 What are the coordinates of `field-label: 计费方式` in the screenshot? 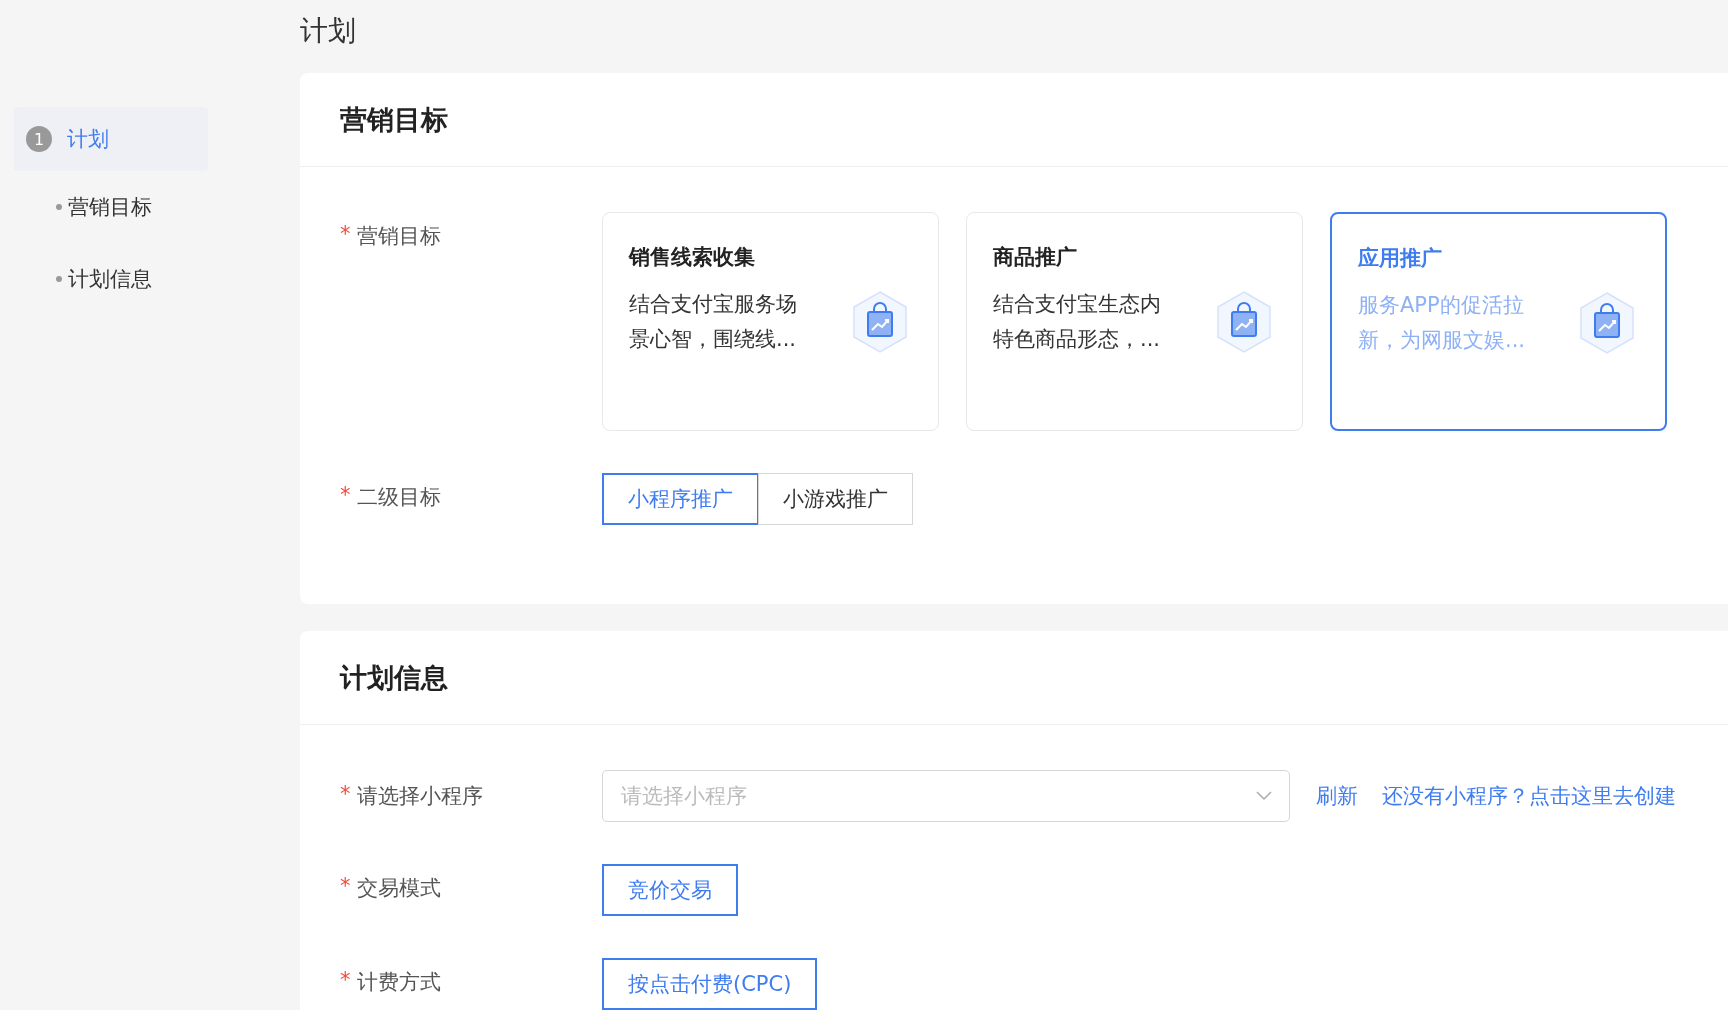 It's located at (398, 982).